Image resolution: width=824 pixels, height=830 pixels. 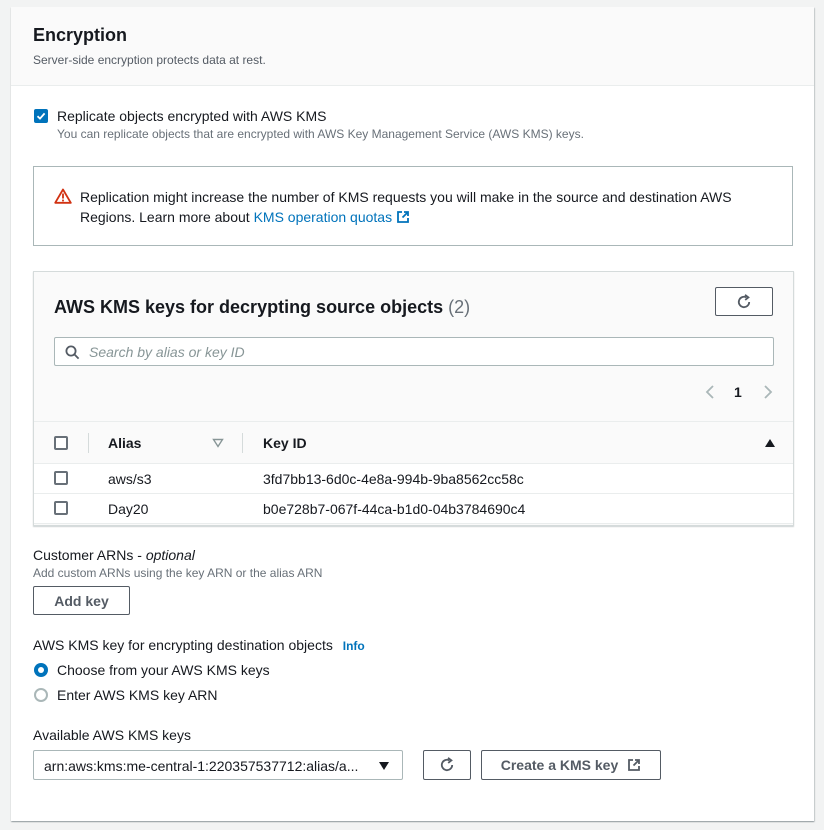 I want to click on row-key-id: 3fd7bb13-6d0c-4e8a-994b-9ba8562cc58c, so click(x=393, y=479).